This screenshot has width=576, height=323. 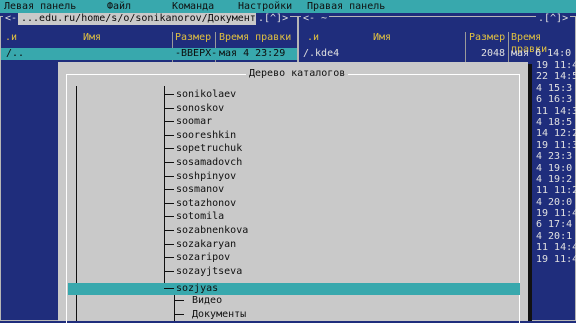 I want to click on file-name: /.., so click(x=15, y=53).